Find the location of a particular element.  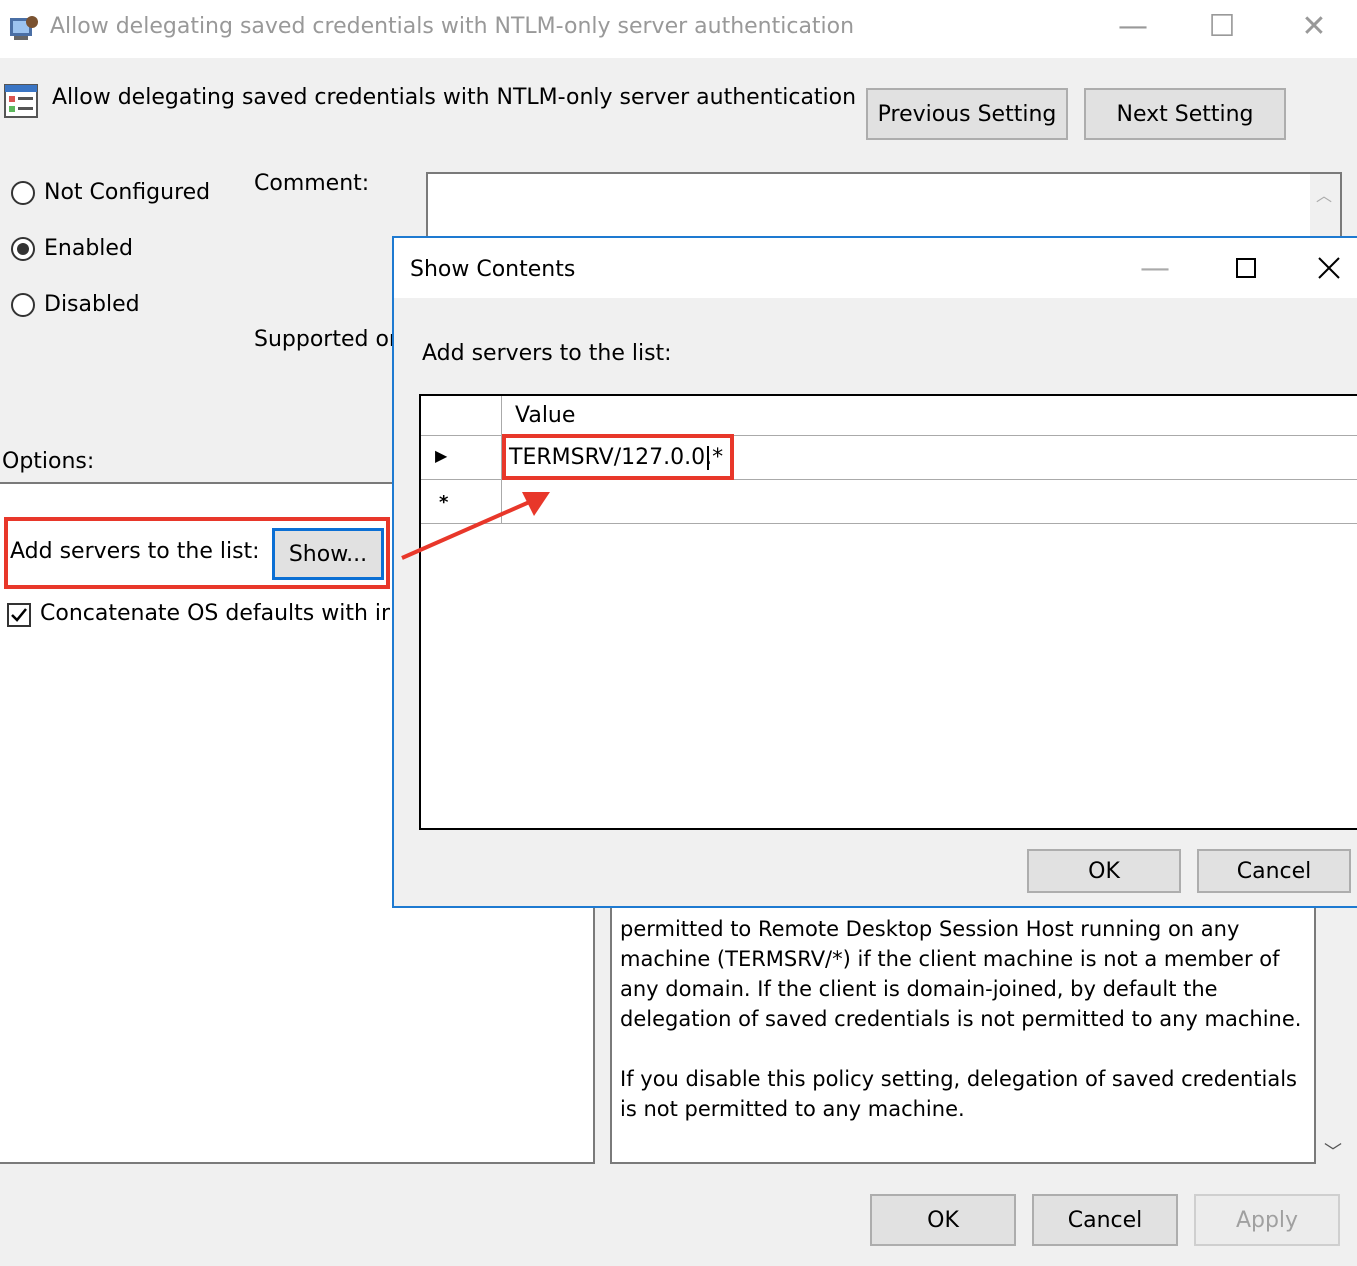

minimize-button: — is located at coordinates (1133, 27).